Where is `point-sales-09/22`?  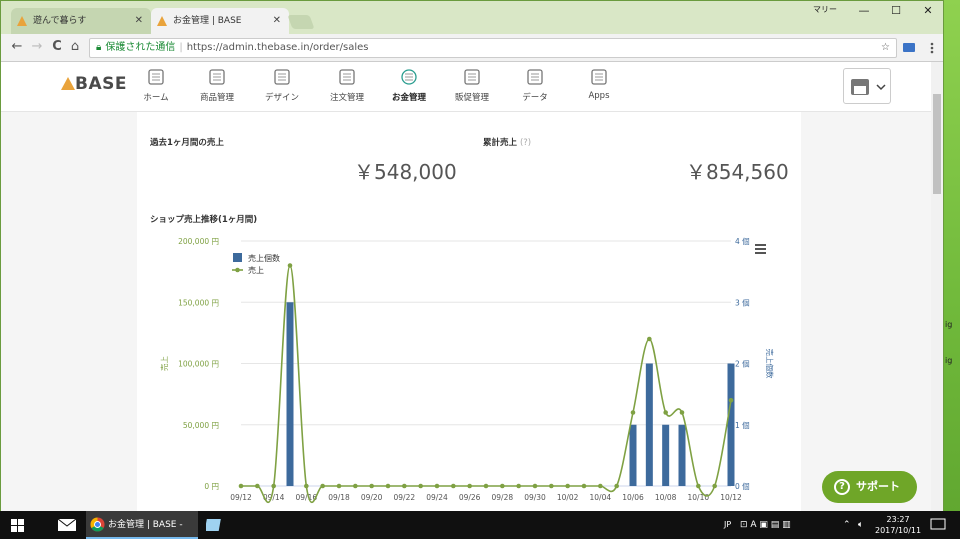 point-sales-09/22 is located at coordinates (404, 486).